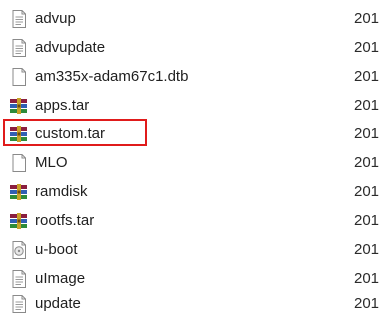  I want to click on file-name: advupdate, so click(70, 47).